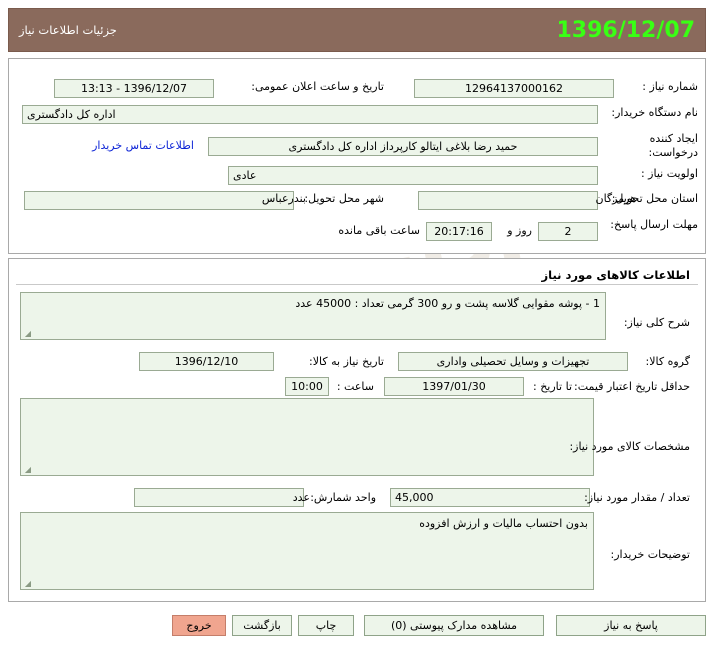 The width and height of the screenshot is (714, 654). I want to click on section-divider, so click(357, 284).